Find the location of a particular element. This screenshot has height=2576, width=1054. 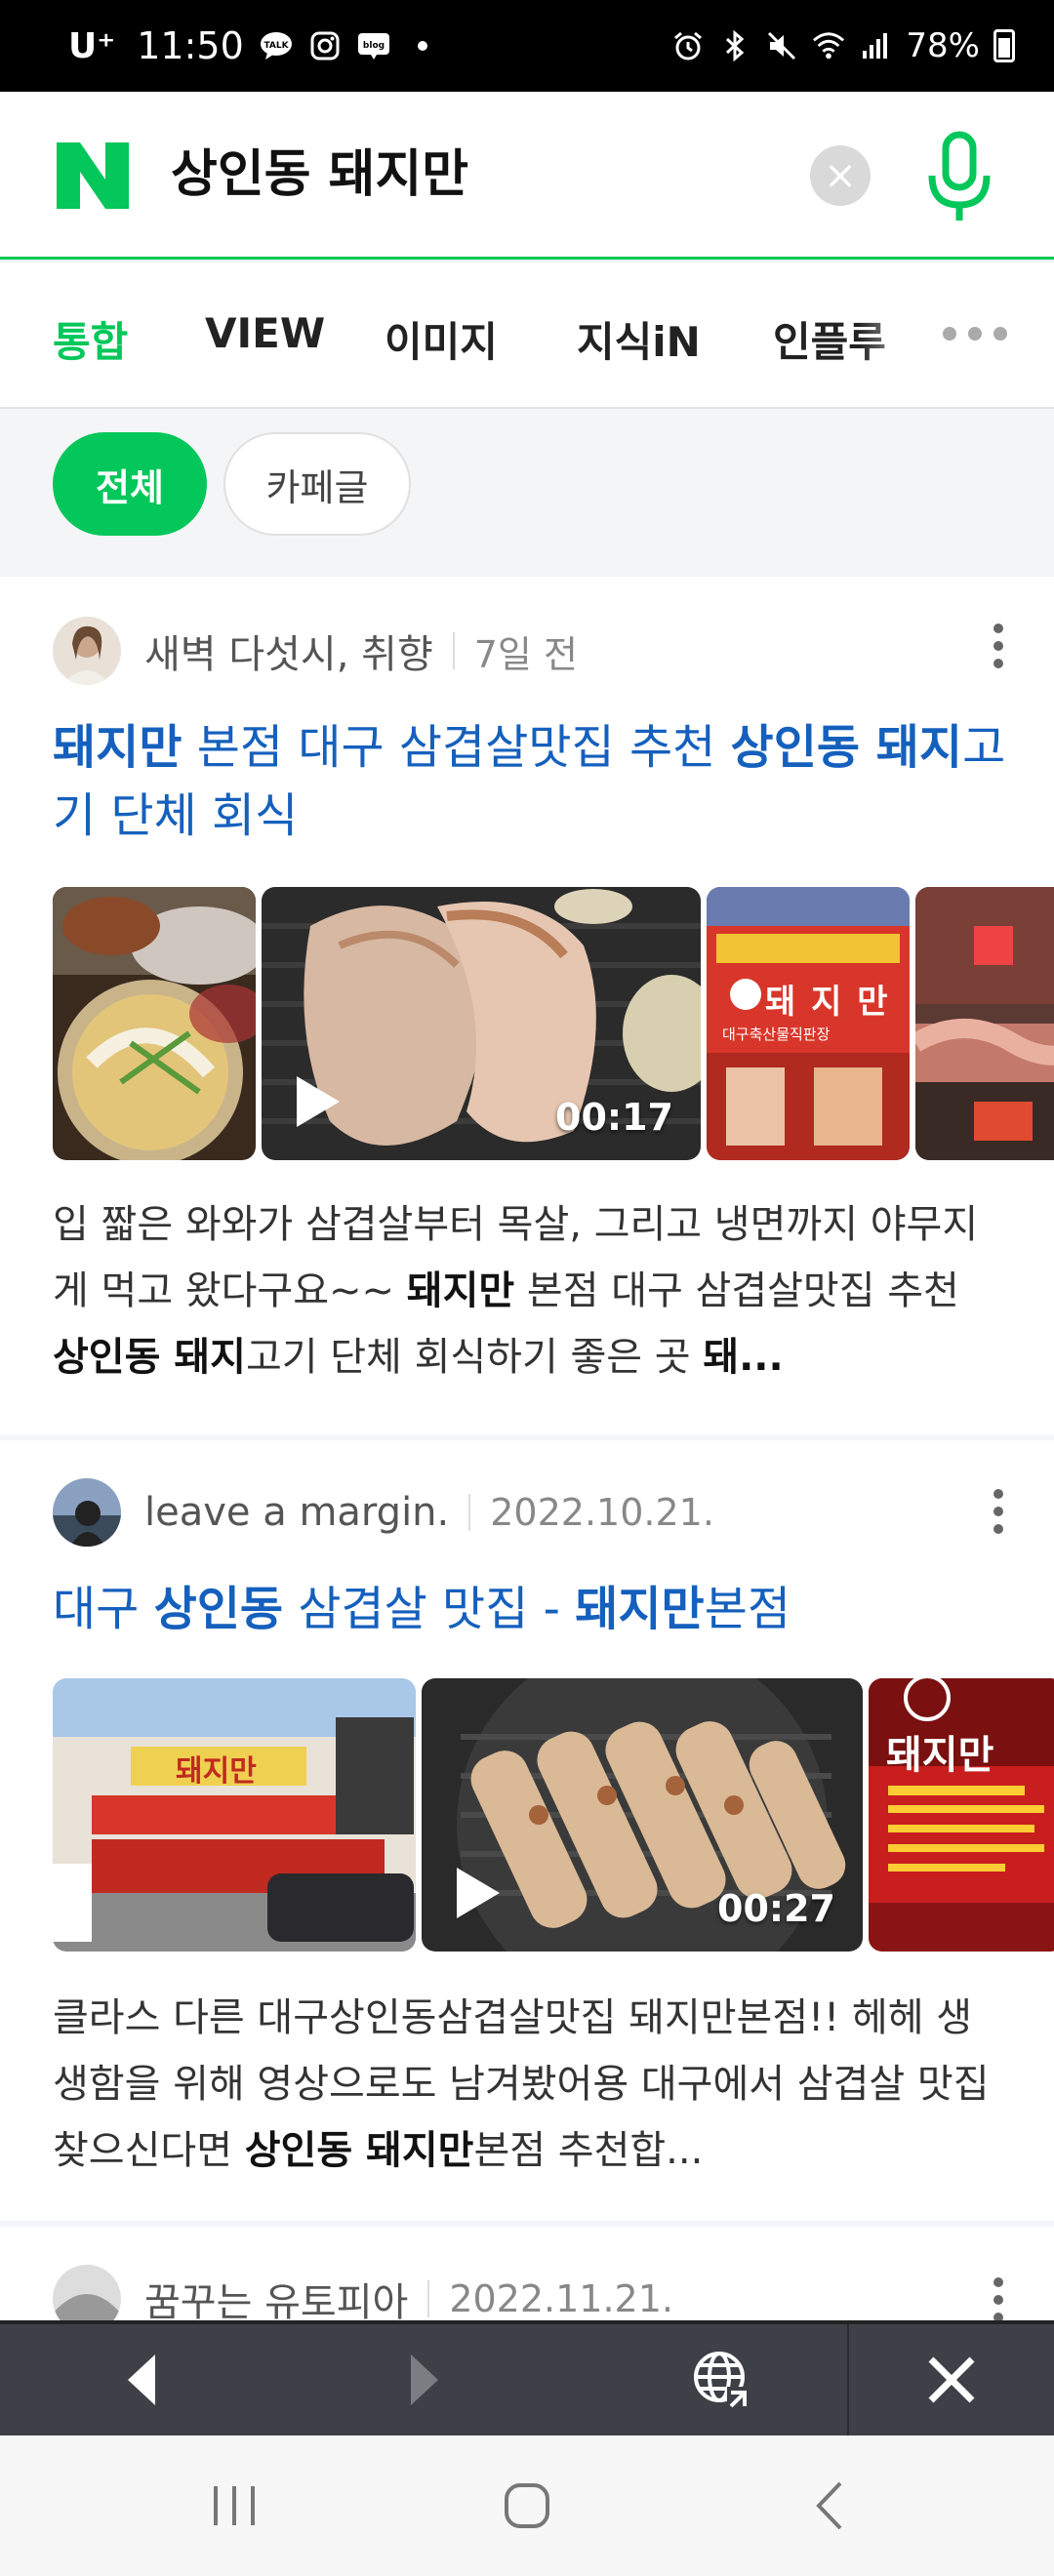

result-title: 돼지만 본점 대구 삼겹살맛집 추천 상인동 돼지고기 단체 회식 is located at coordinates (534, 781).